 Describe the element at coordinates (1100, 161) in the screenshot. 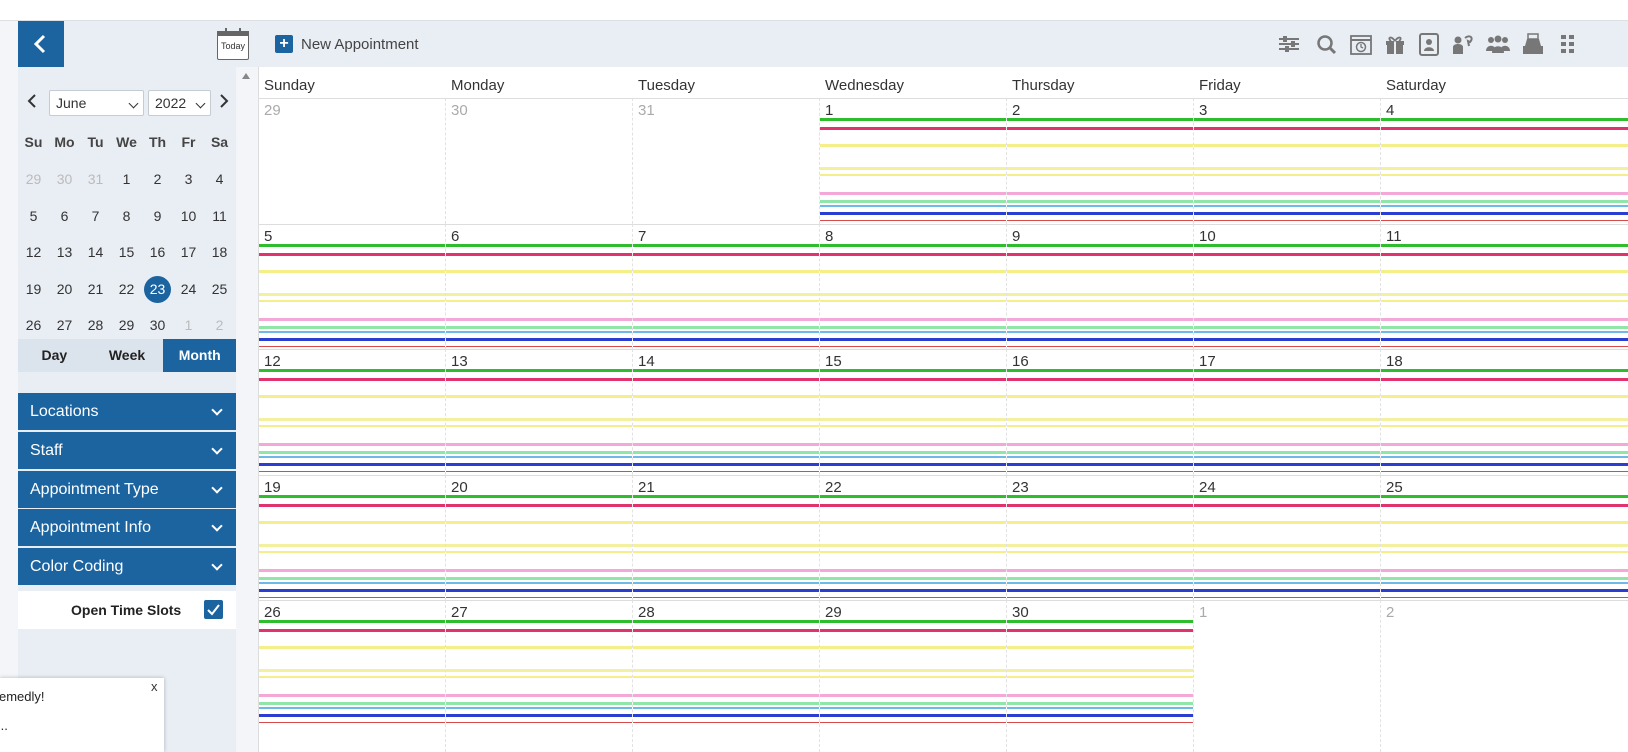

I see `calendar-day-cell: 2` at that location.